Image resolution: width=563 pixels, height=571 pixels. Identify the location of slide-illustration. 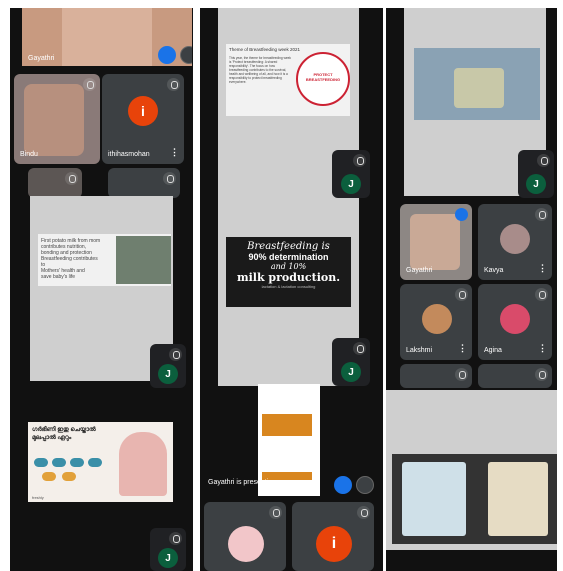
(143, 464).